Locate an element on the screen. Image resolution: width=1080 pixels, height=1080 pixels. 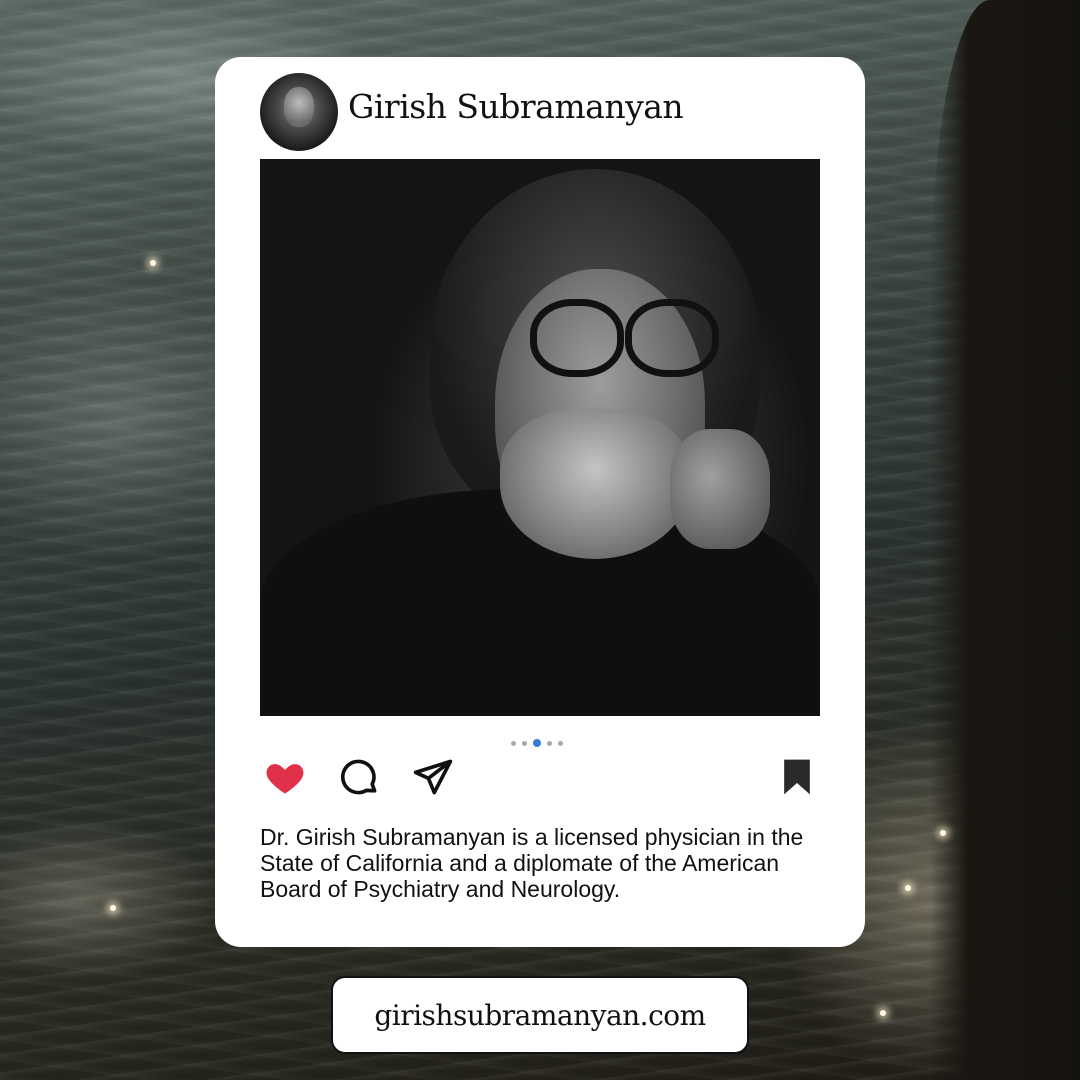
rock-silhouette is located at coordinates (1005, 540).